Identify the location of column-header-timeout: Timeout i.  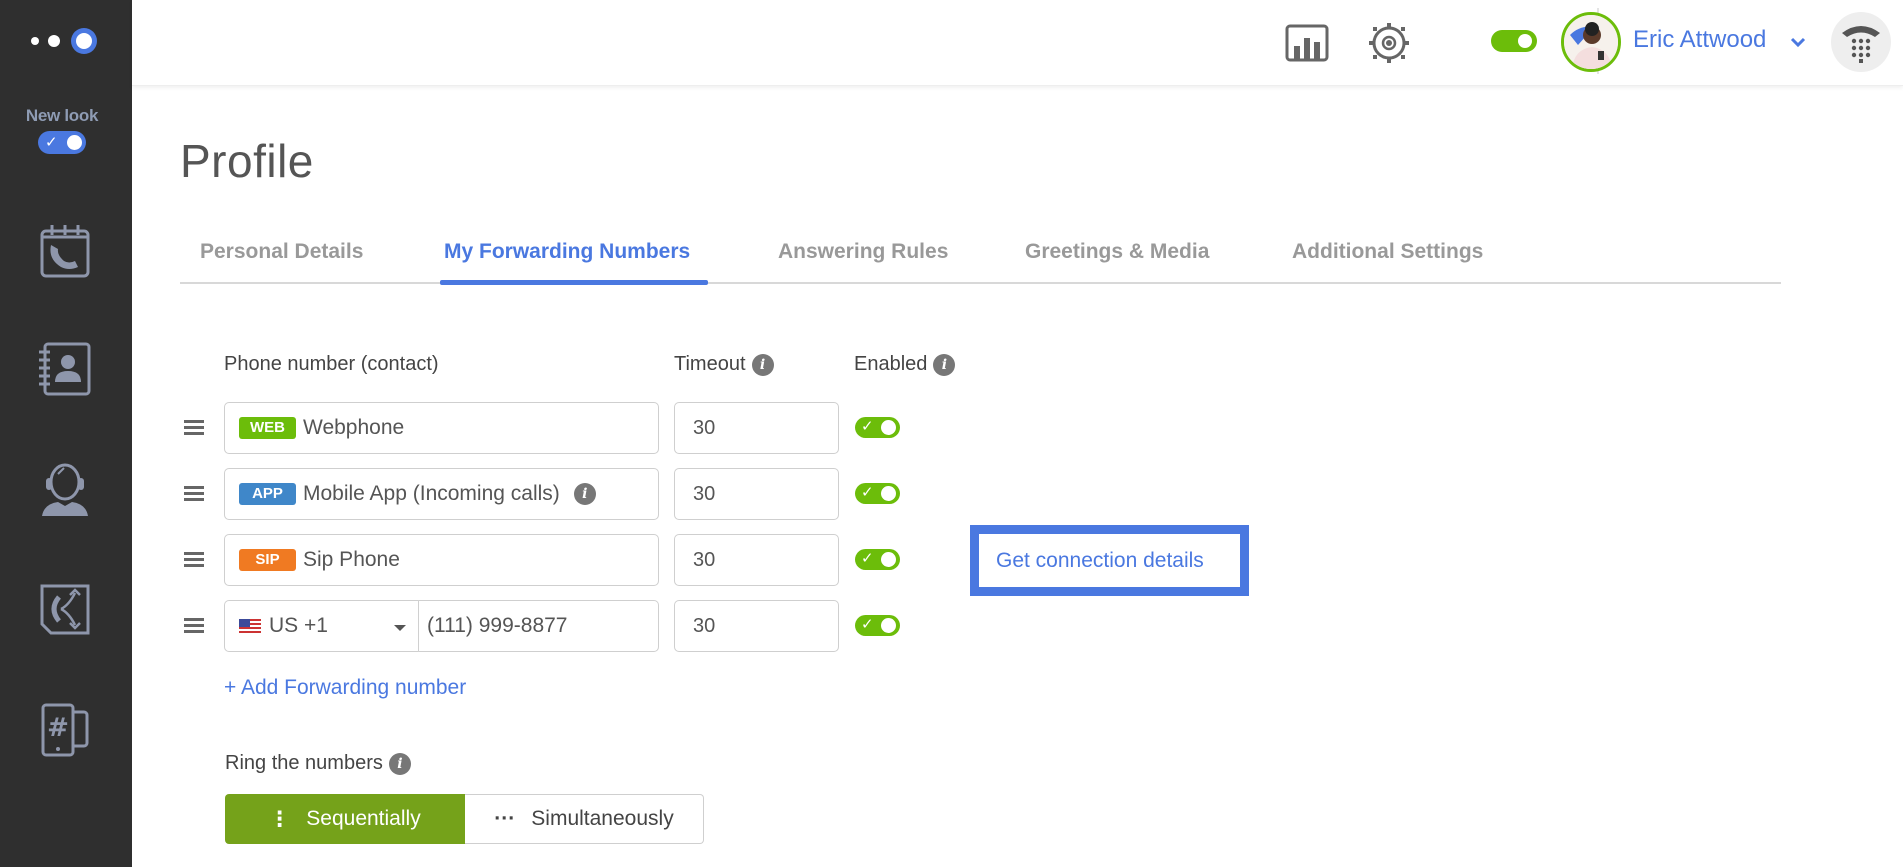
(724, 364).